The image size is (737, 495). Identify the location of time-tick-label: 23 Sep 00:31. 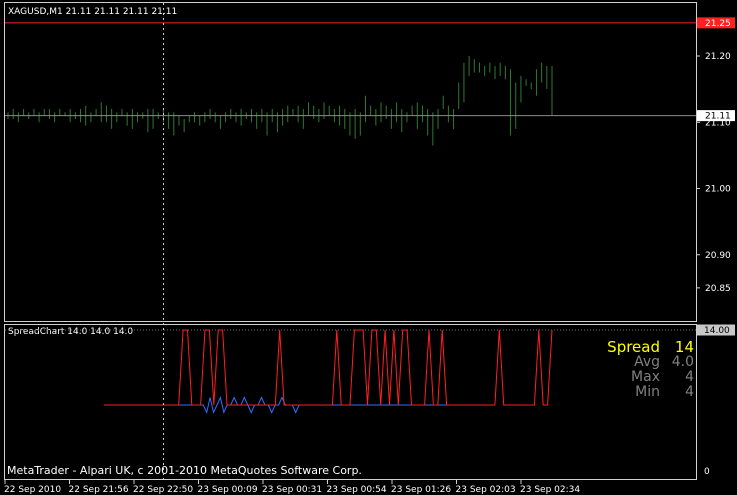
(292, 490).